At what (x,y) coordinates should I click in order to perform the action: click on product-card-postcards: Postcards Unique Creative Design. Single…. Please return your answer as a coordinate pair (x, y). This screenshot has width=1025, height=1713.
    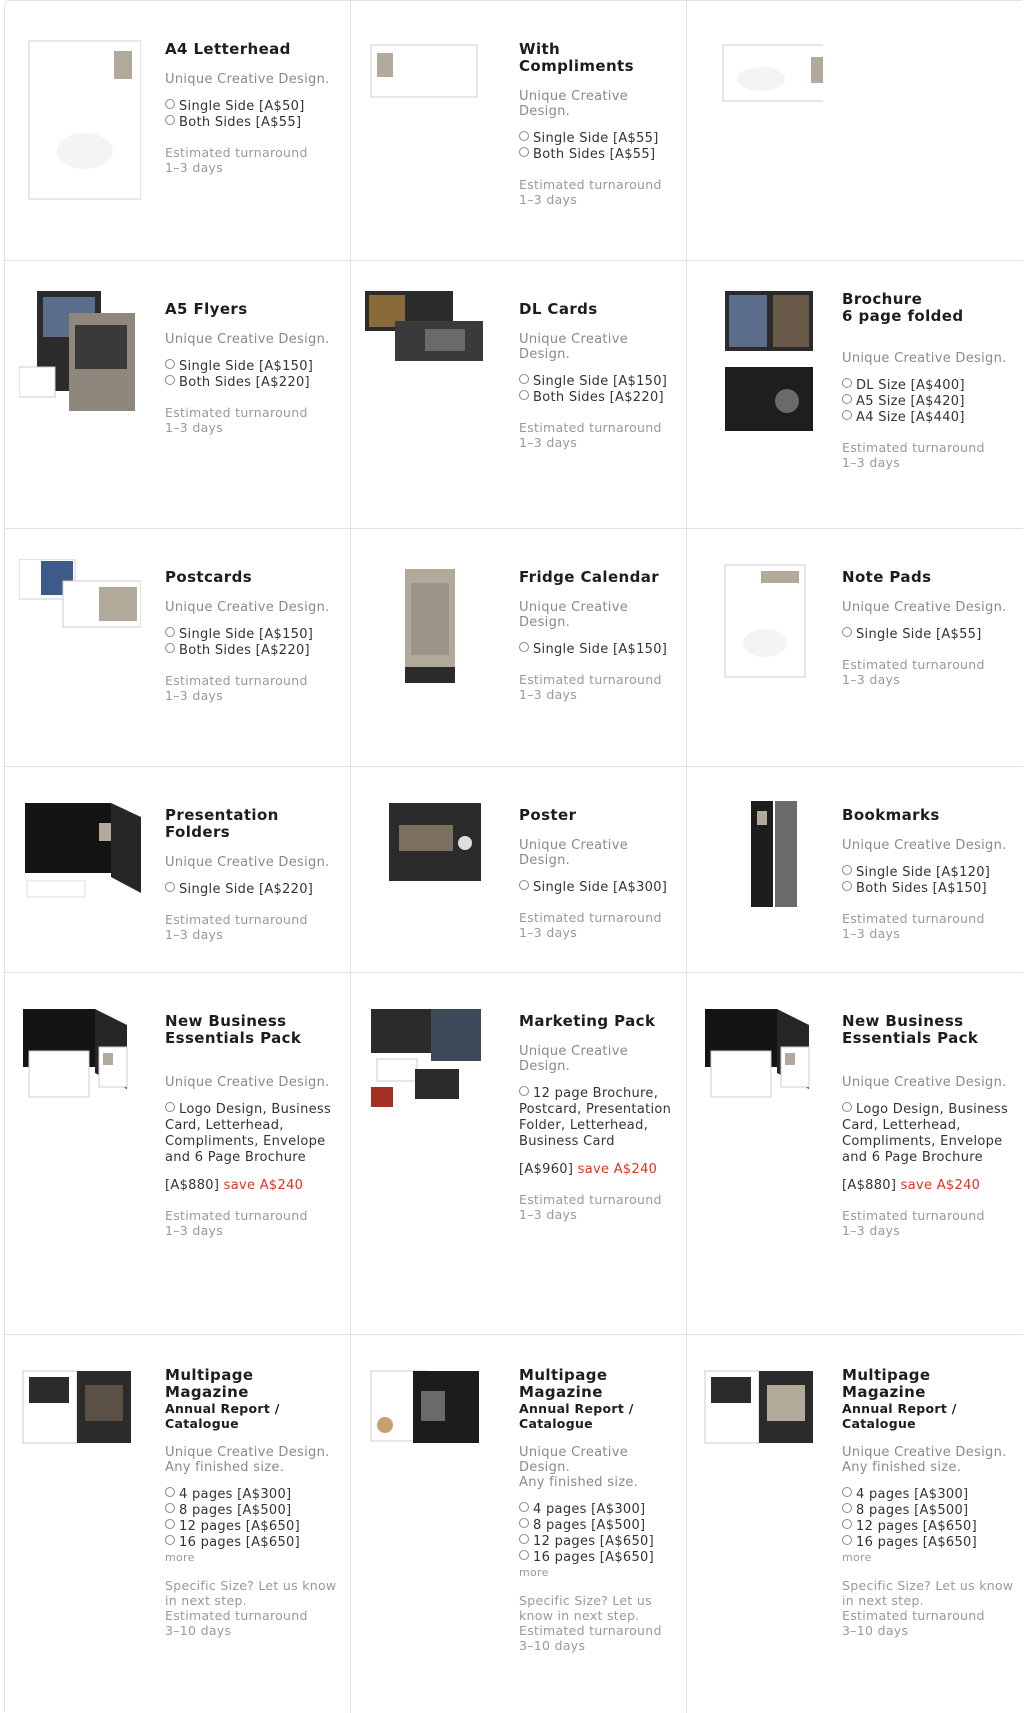
    Looking at the image, I should click on (178, 647).